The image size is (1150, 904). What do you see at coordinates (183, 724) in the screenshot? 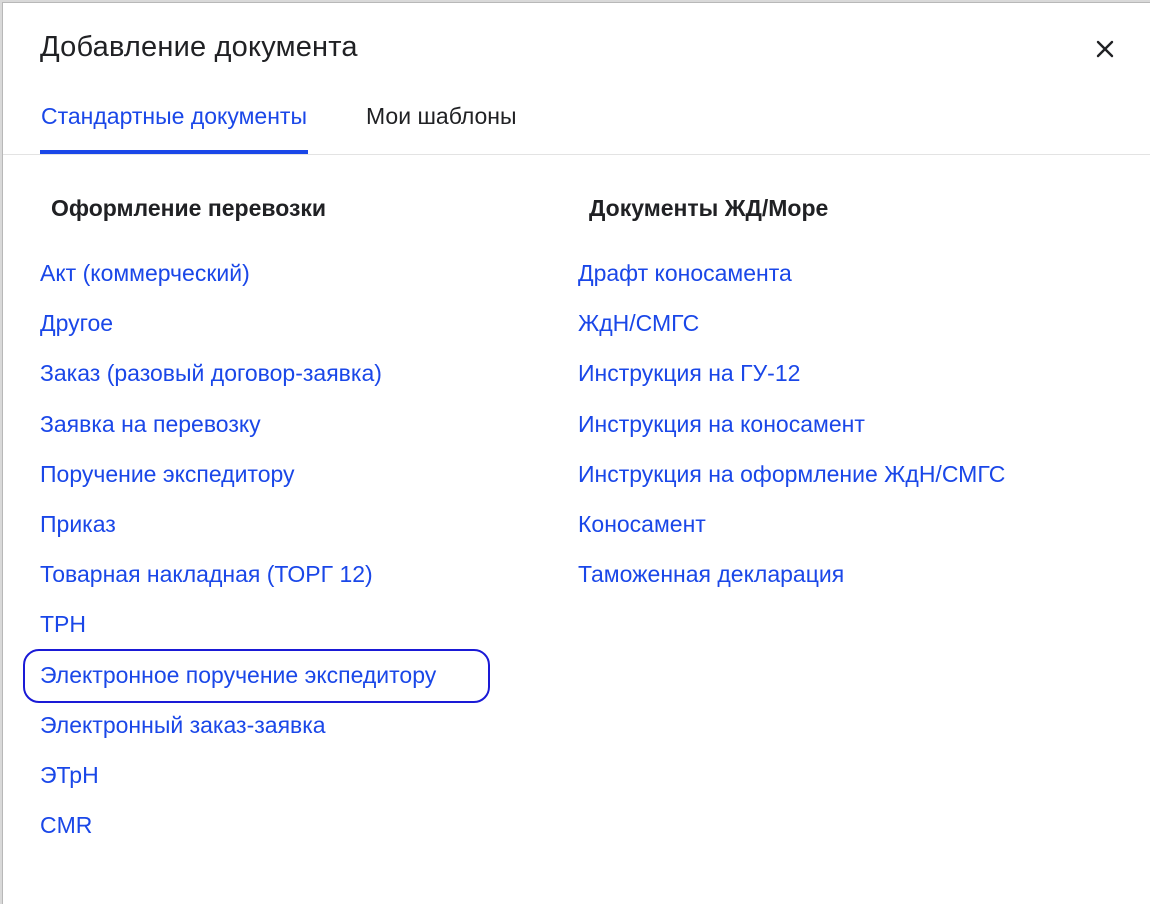
I see `document-link-label: Электронный заказ-заявка` at bounding box center [183, 724].